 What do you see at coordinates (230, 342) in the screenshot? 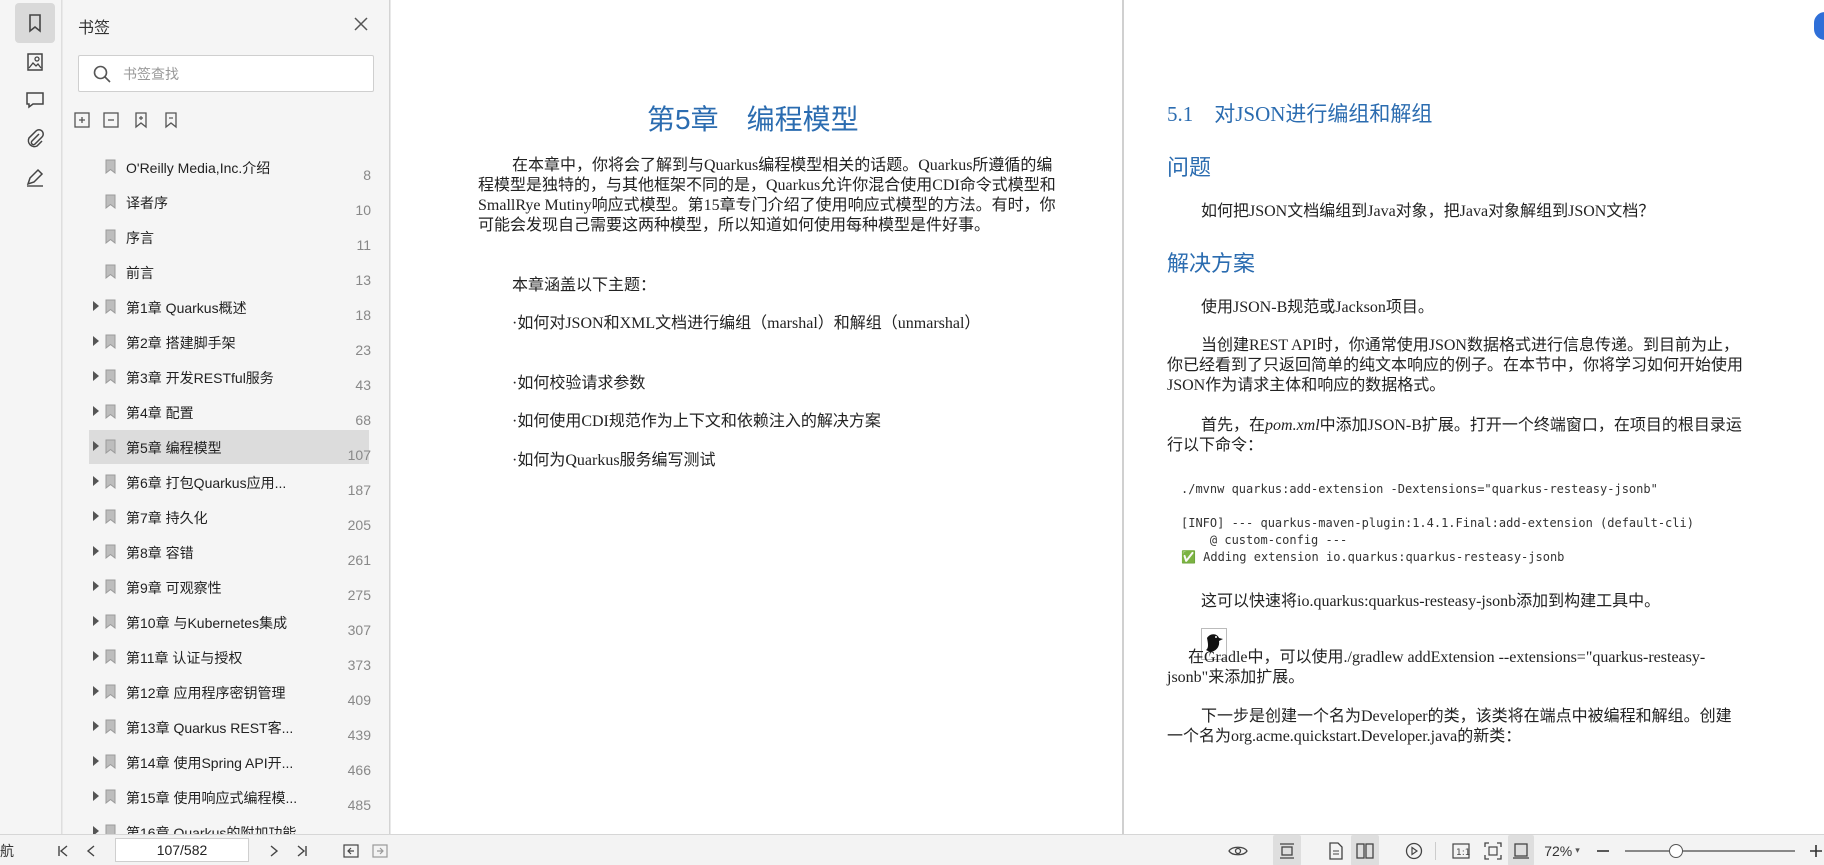
I see `bookmark-item: 第2章 搭建脚手架 23` at bounding box center [230, 342].